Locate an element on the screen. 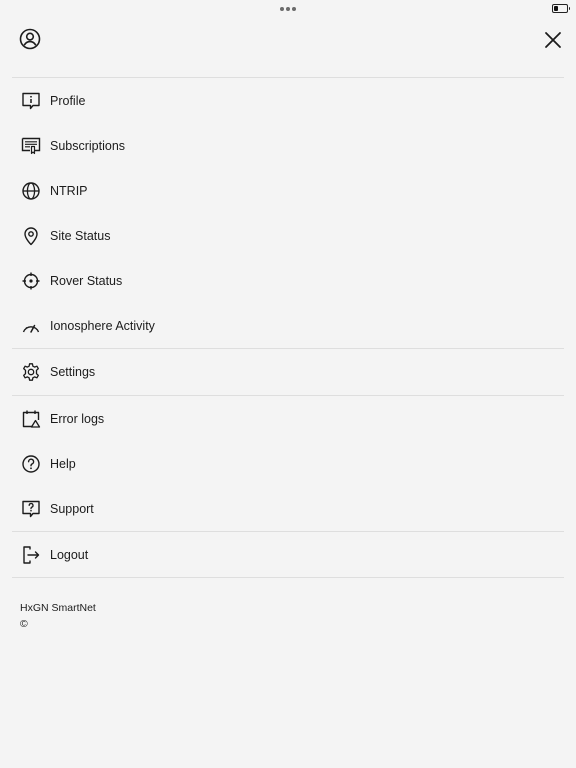  location-pin-icon is located at coordinates (31, 236).